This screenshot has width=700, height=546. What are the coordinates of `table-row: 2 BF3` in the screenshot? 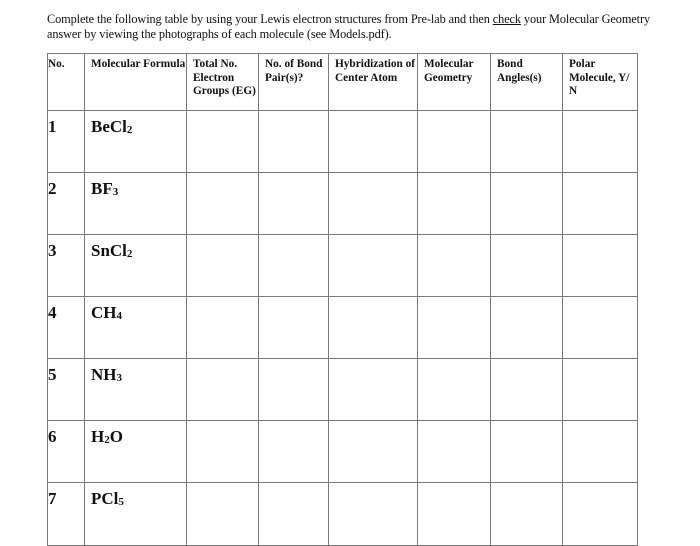 It's located at (342, 203).